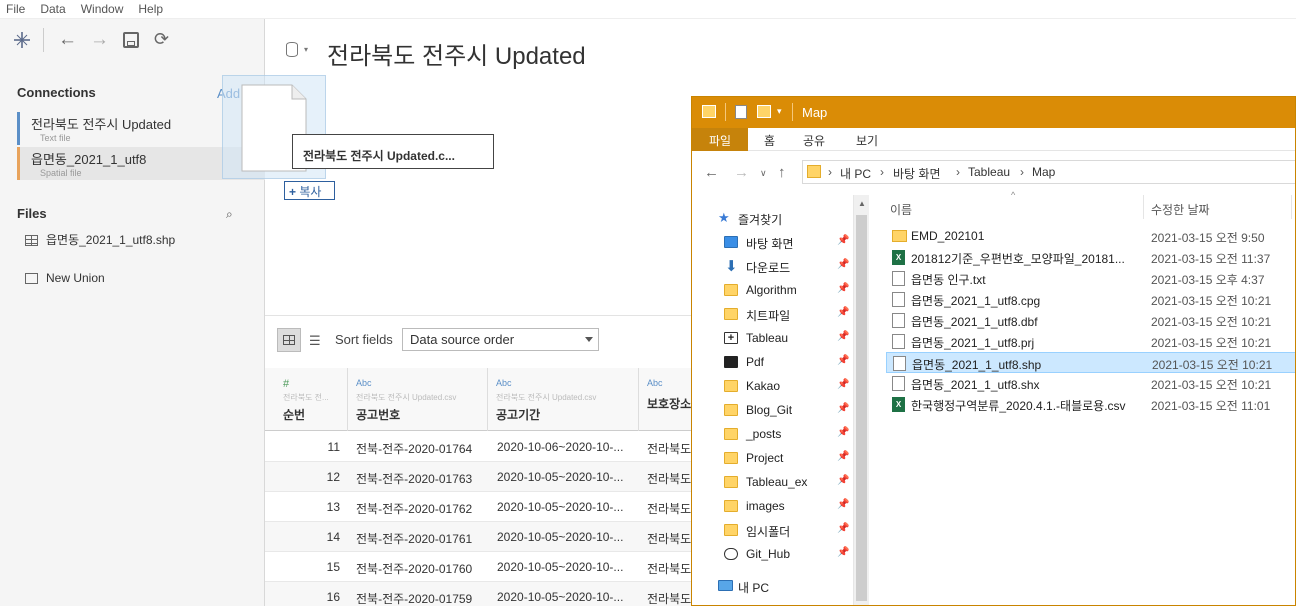  I want to click on nav-label: Kakao, so click(763, 386).